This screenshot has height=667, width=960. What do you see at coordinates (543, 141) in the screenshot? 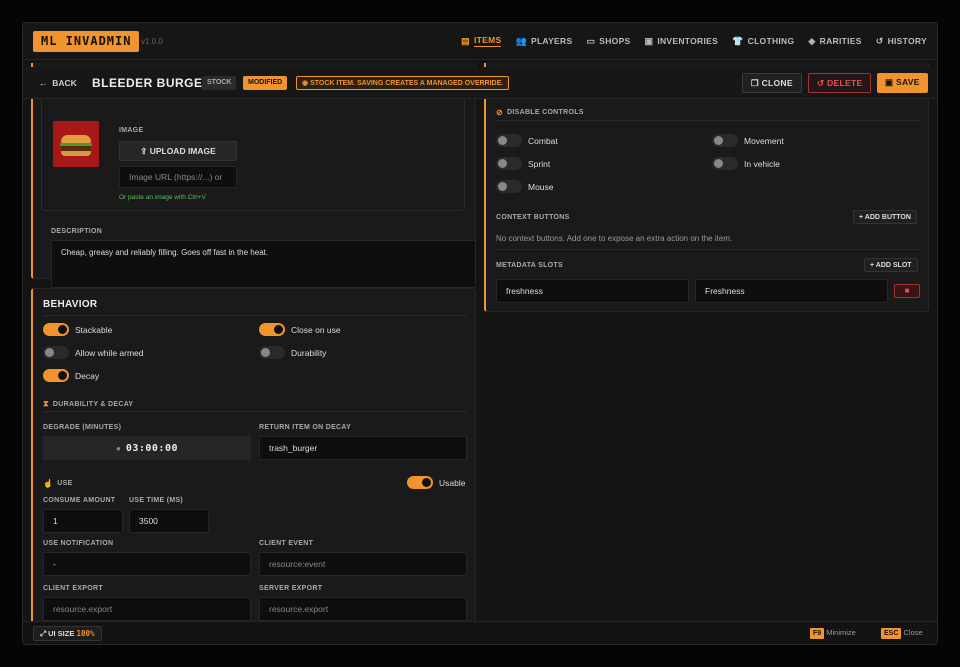
I see `combat-label: Combat` at bounding box center [543, 141].